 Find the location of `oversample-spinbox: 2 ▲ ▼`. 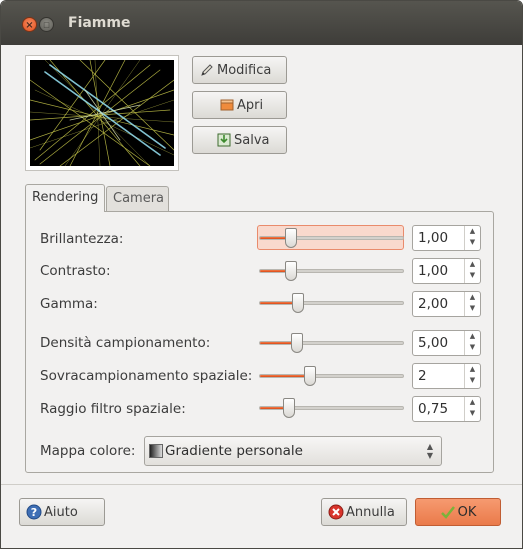

oversample-spinbox: 2 ▲ ▼ is located at coordinates (446, 376).